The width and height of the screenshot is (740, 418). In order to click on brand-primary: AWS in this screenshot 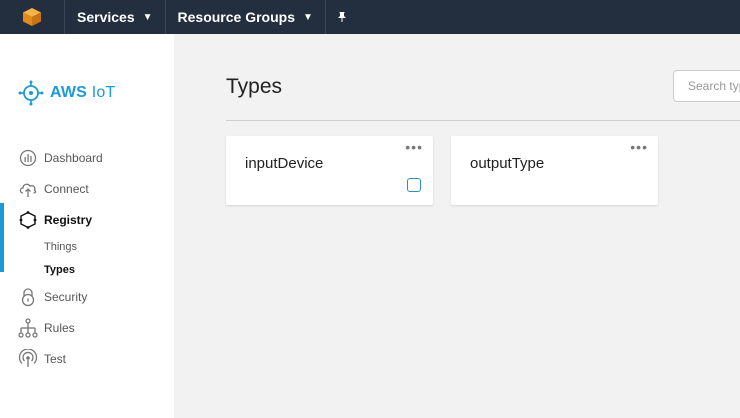, I will do `click(69, 92)`.